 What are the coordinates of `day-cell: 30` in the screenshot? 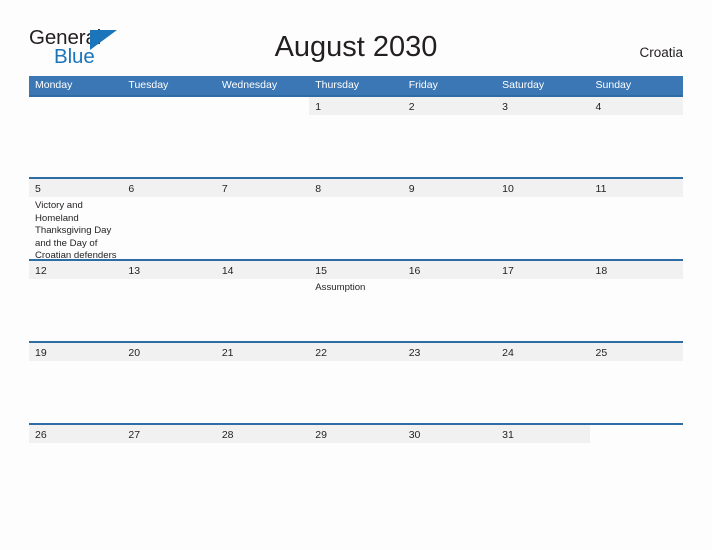 It's located at (449, 434).